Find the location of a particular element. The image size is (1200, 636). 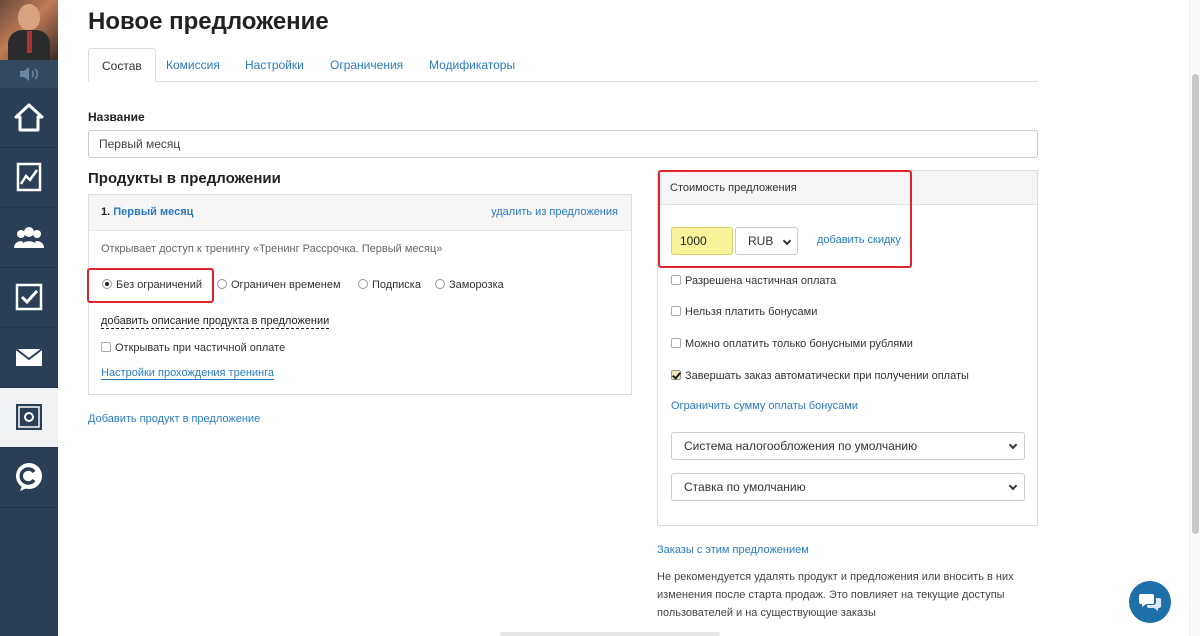

radio-label: Ограничен временем is located at coordinates (286, 285).